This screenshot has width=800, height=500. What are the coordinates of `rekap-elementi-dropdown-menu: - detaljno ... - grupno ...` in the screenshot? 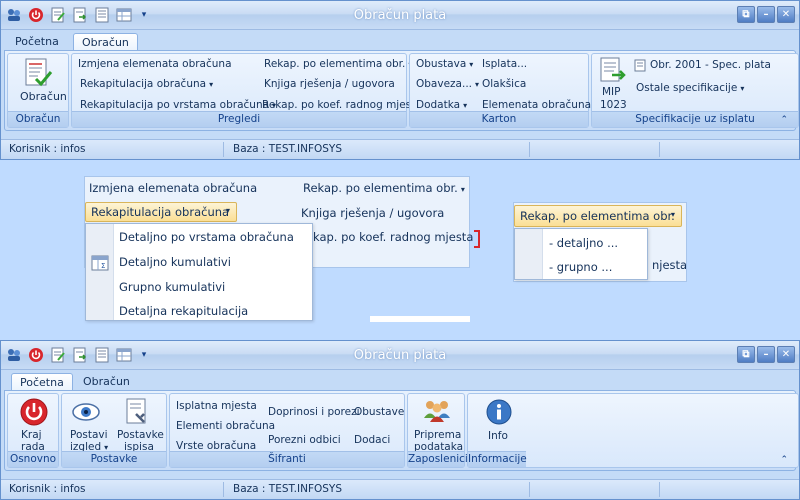 It's located at (581, 254).